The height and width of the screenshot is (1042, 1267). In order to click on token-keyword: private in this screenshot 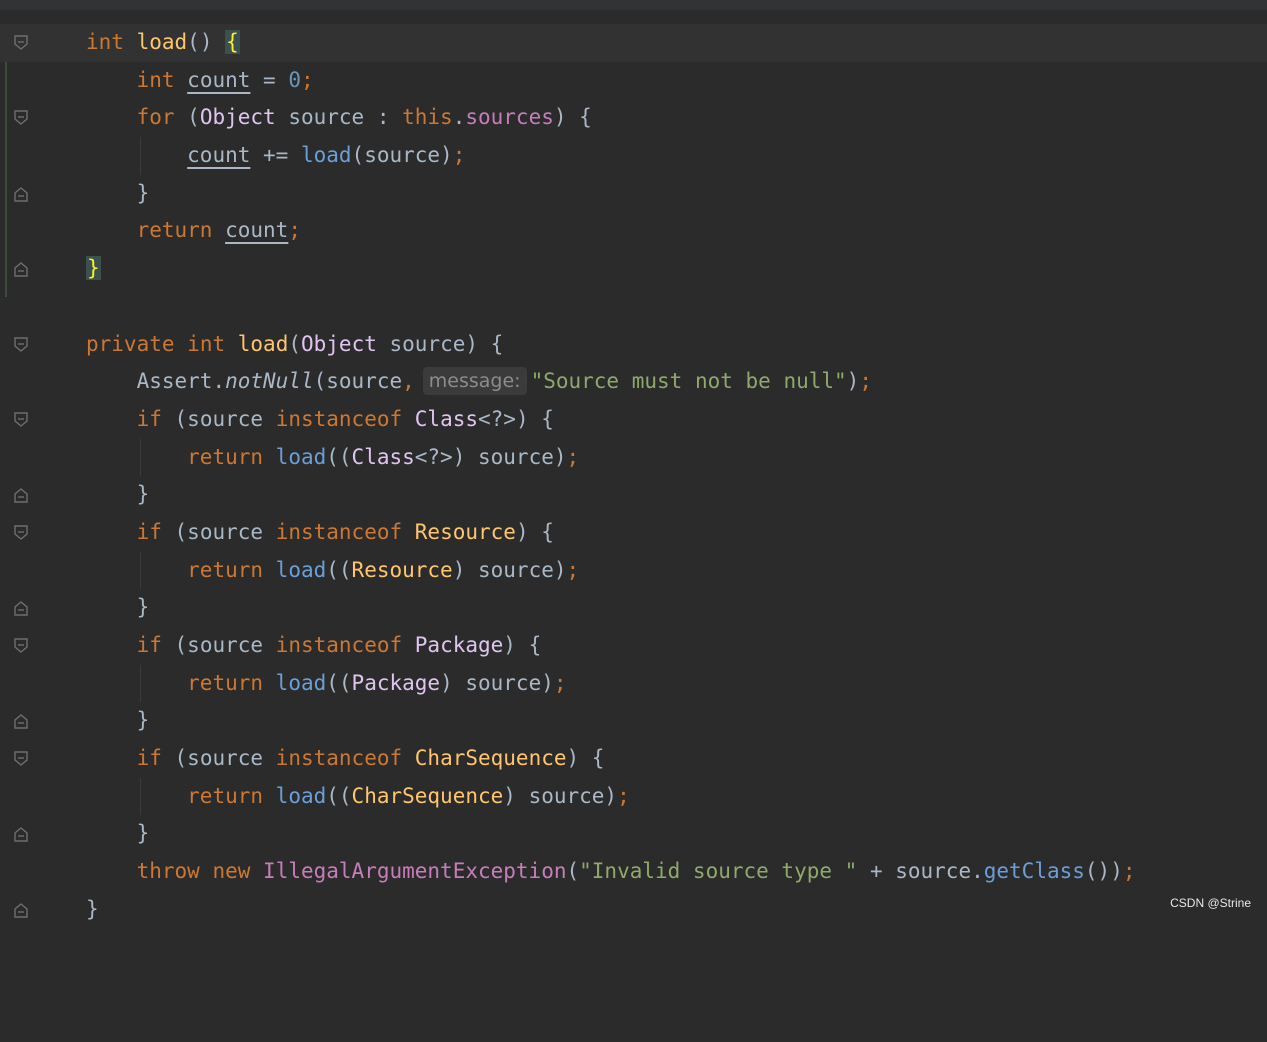, I will do `click(130, 343)`.